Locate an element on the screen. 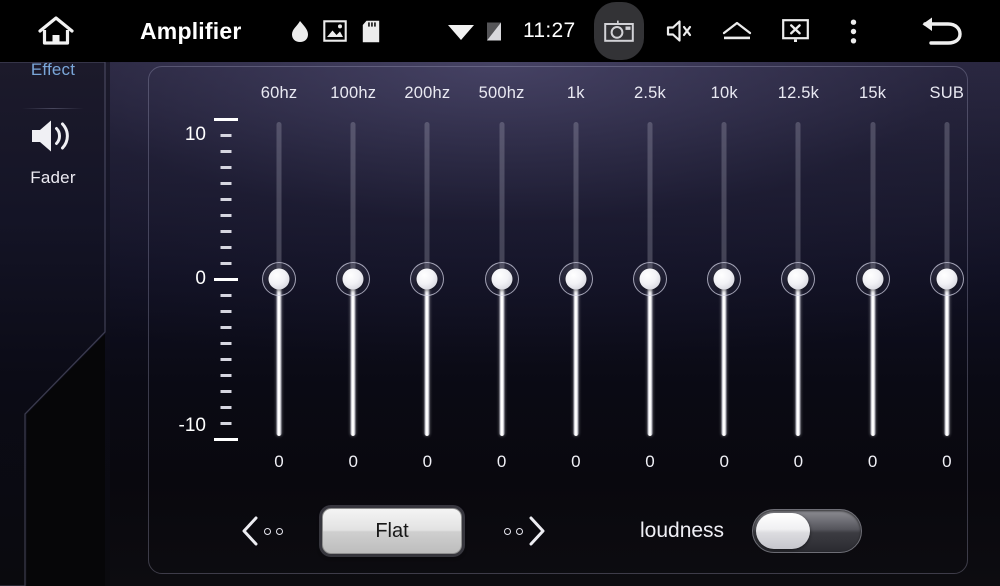 The image size is (1000, 586). band-label: 1k is located at coordinates (575, 93).